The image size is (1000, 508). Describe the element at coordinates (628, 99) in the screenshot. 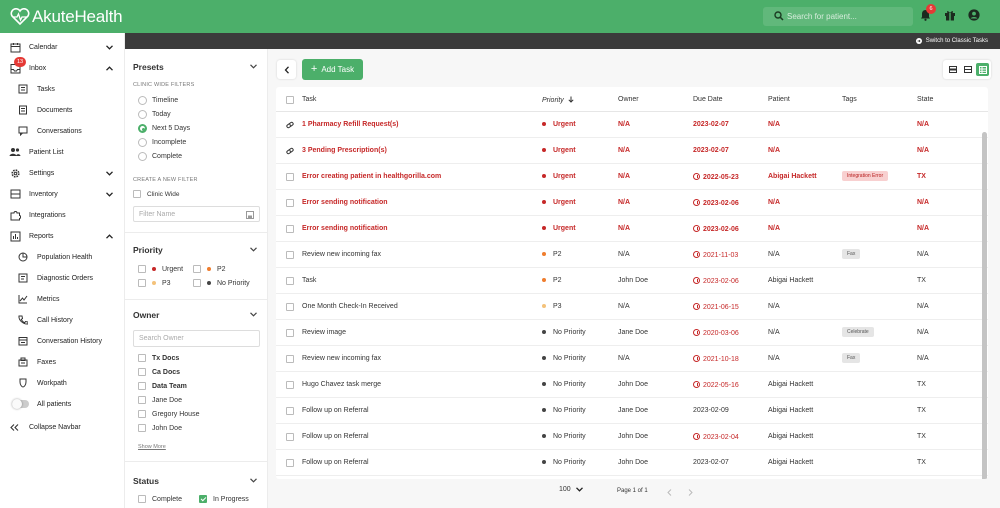

I see `column-owner: Owner` at that location.